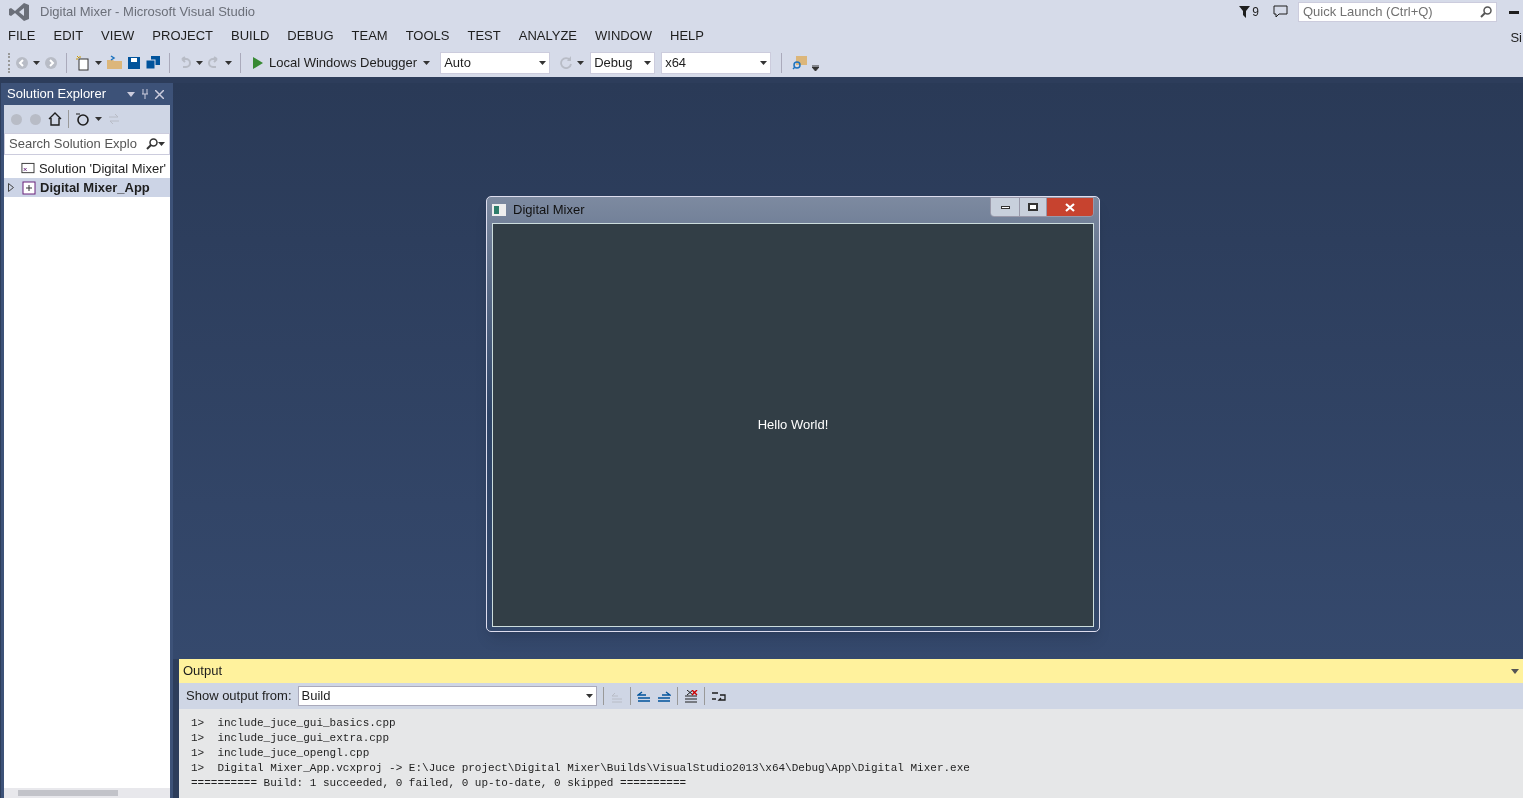  Describe the element at coordinates (134, 62) in the screenshot. I see `save-icon` at that location.